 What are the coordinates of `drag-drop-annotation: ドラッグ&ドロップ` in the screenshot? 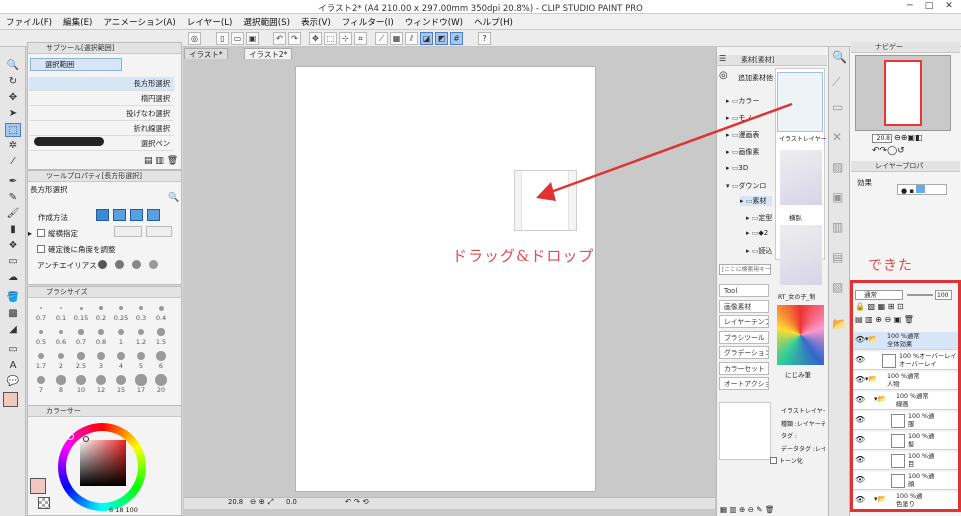 It's located at (523, 256).